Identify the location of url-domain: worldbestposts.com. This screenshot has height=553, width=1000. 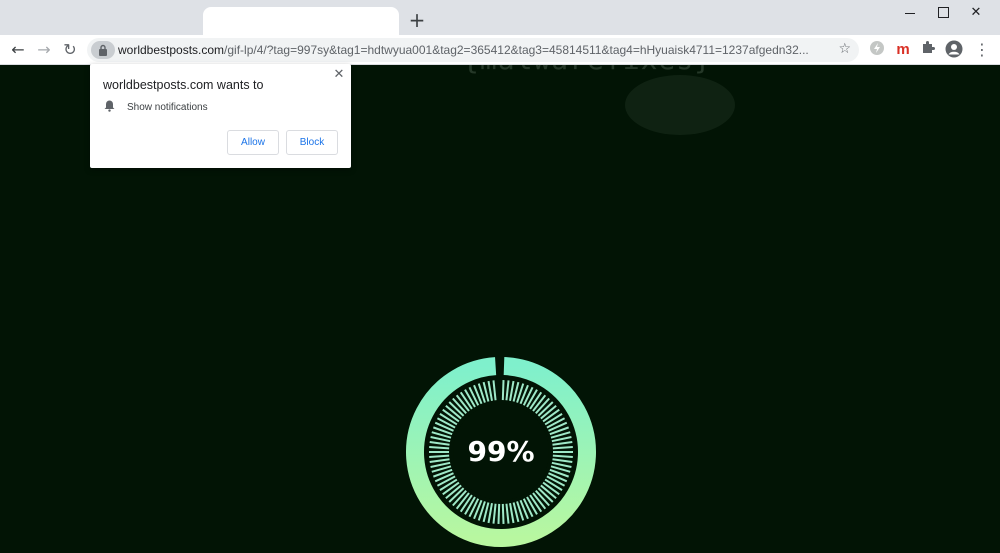
(171, 50).